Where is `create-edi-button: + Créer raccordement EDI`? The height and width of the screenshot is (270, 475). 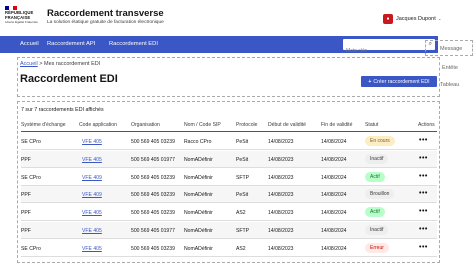
create-edi-button: + Créer raccordement EDI is located at coordinates (399, 81).